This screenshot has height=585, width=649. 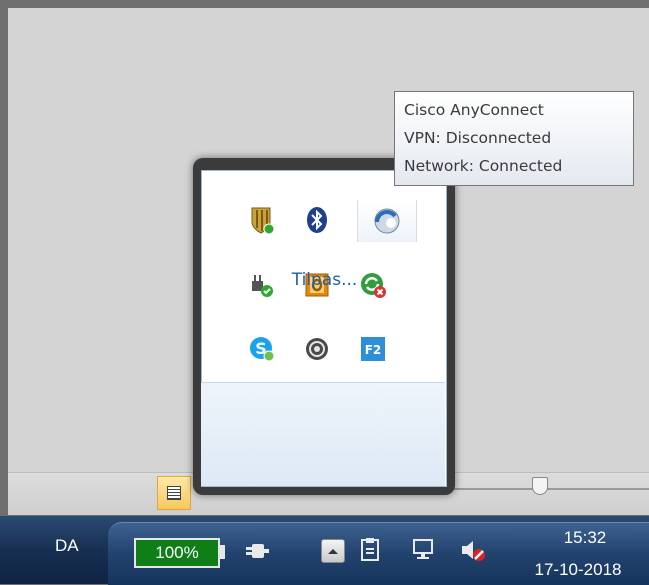 What do you see at coordinates (585, 538) in the screenshot?
I see `clock-time: 15:32` at bounding box center [585, 538].